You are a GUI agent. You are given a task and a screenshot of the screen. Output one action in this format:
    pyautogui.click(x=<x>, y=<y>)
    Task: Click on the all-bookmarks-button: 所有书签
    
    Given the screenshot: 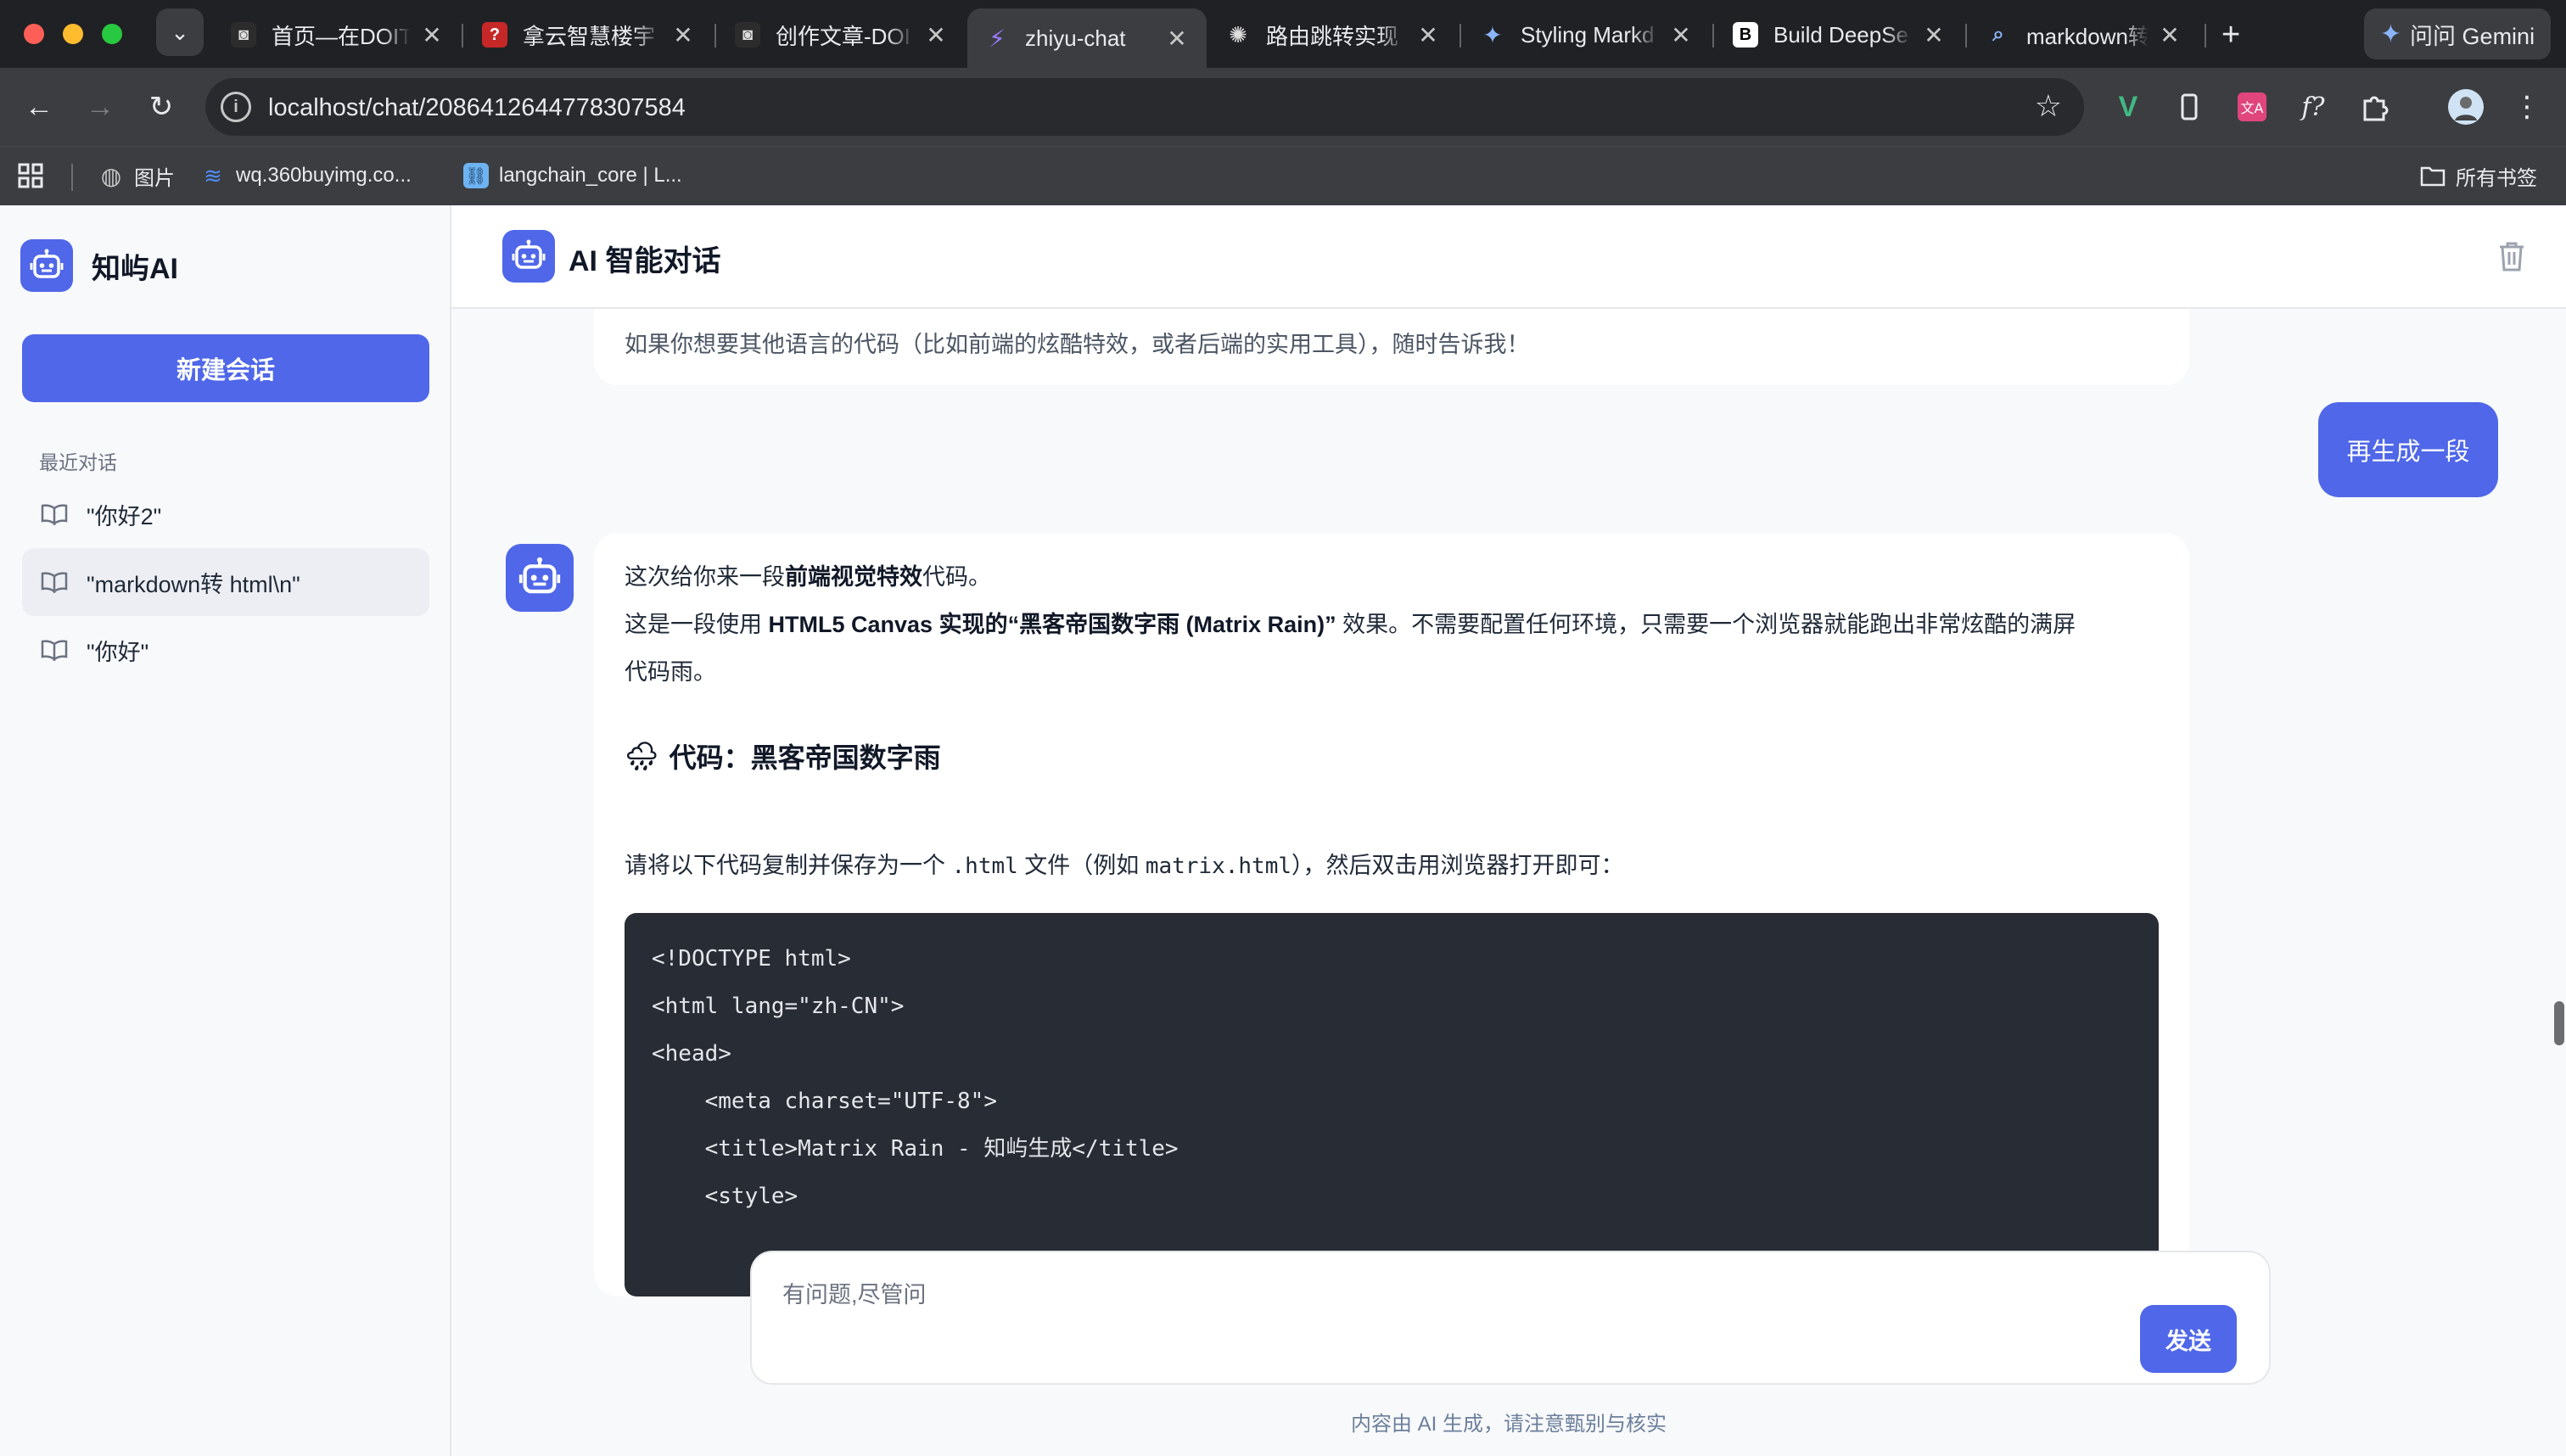 What is the action you would take?
    pyautogui.click(x=2478, y=176)
    